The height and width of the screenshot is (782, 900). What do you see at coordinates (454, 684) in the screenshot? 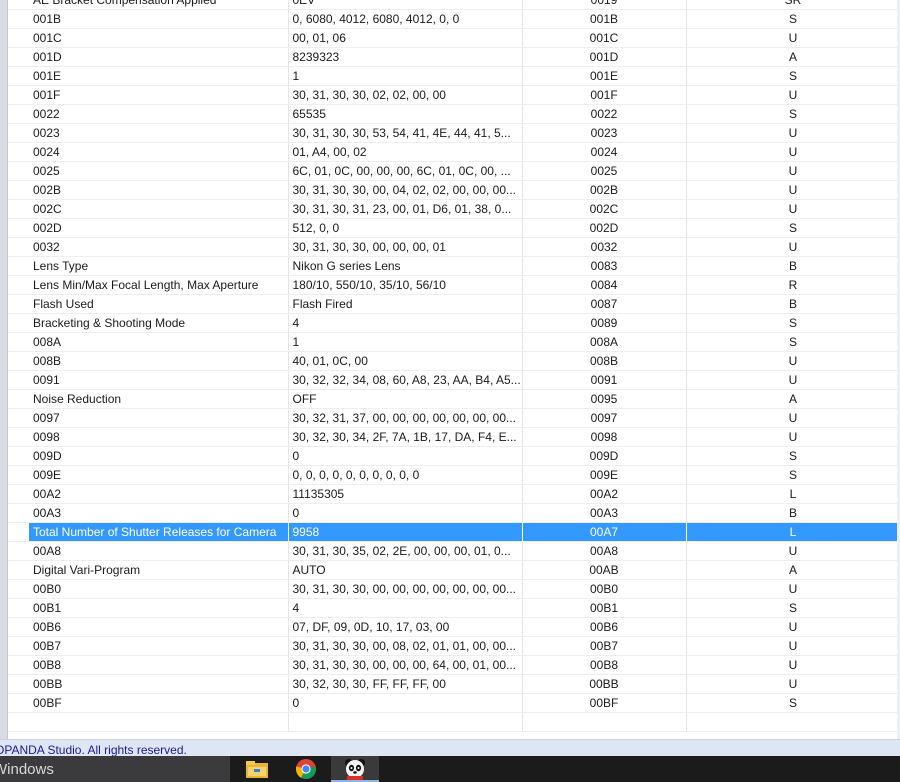
I see `table-row: 00BB 30, 32, 30, 30, FF, FF, FF, 00 00BB U` at bounding box center [454, 684].